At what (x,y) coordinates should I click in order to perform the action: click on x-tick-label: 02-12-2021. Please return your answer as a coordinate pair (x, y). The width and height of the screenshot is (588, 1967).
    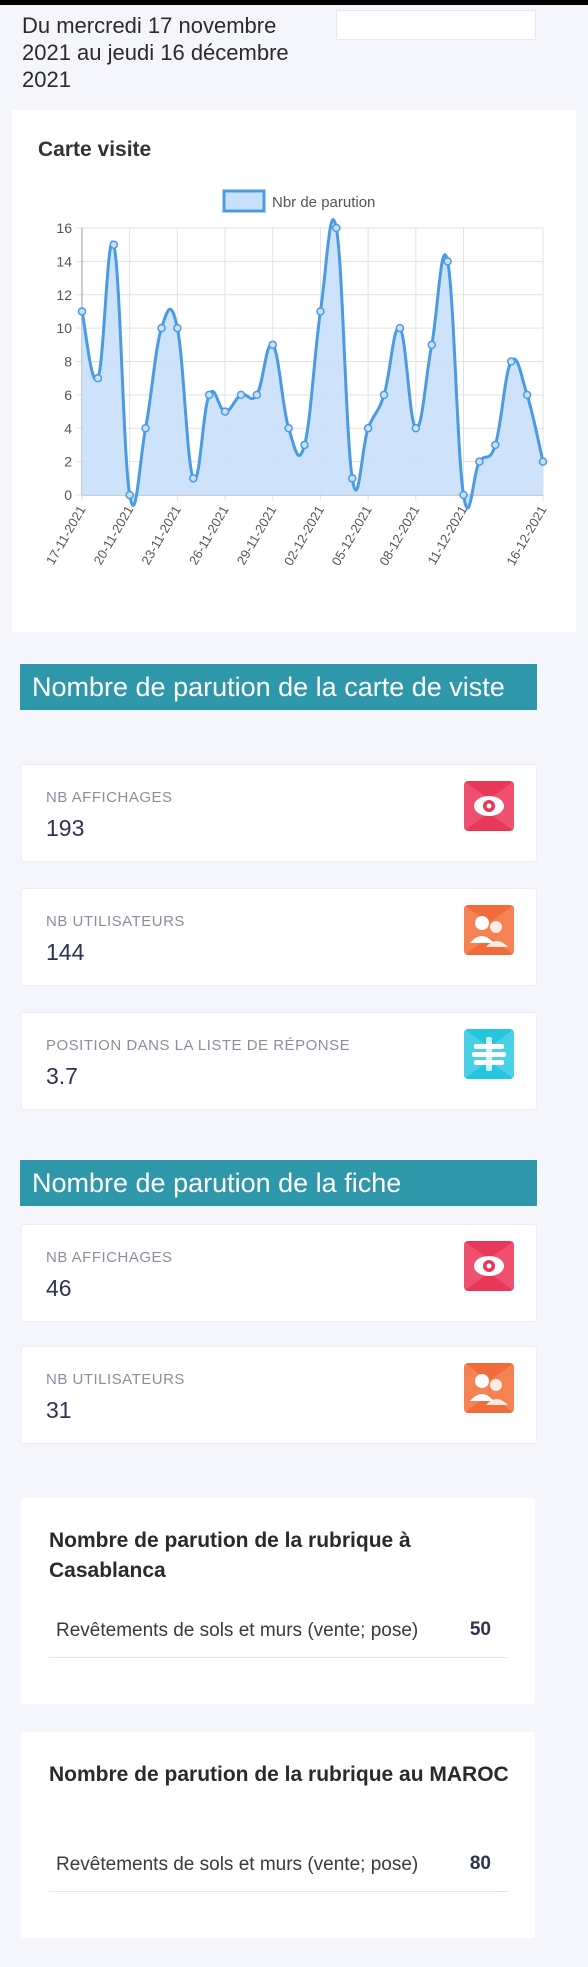
    Looking at the image, I should click on (304, 535).